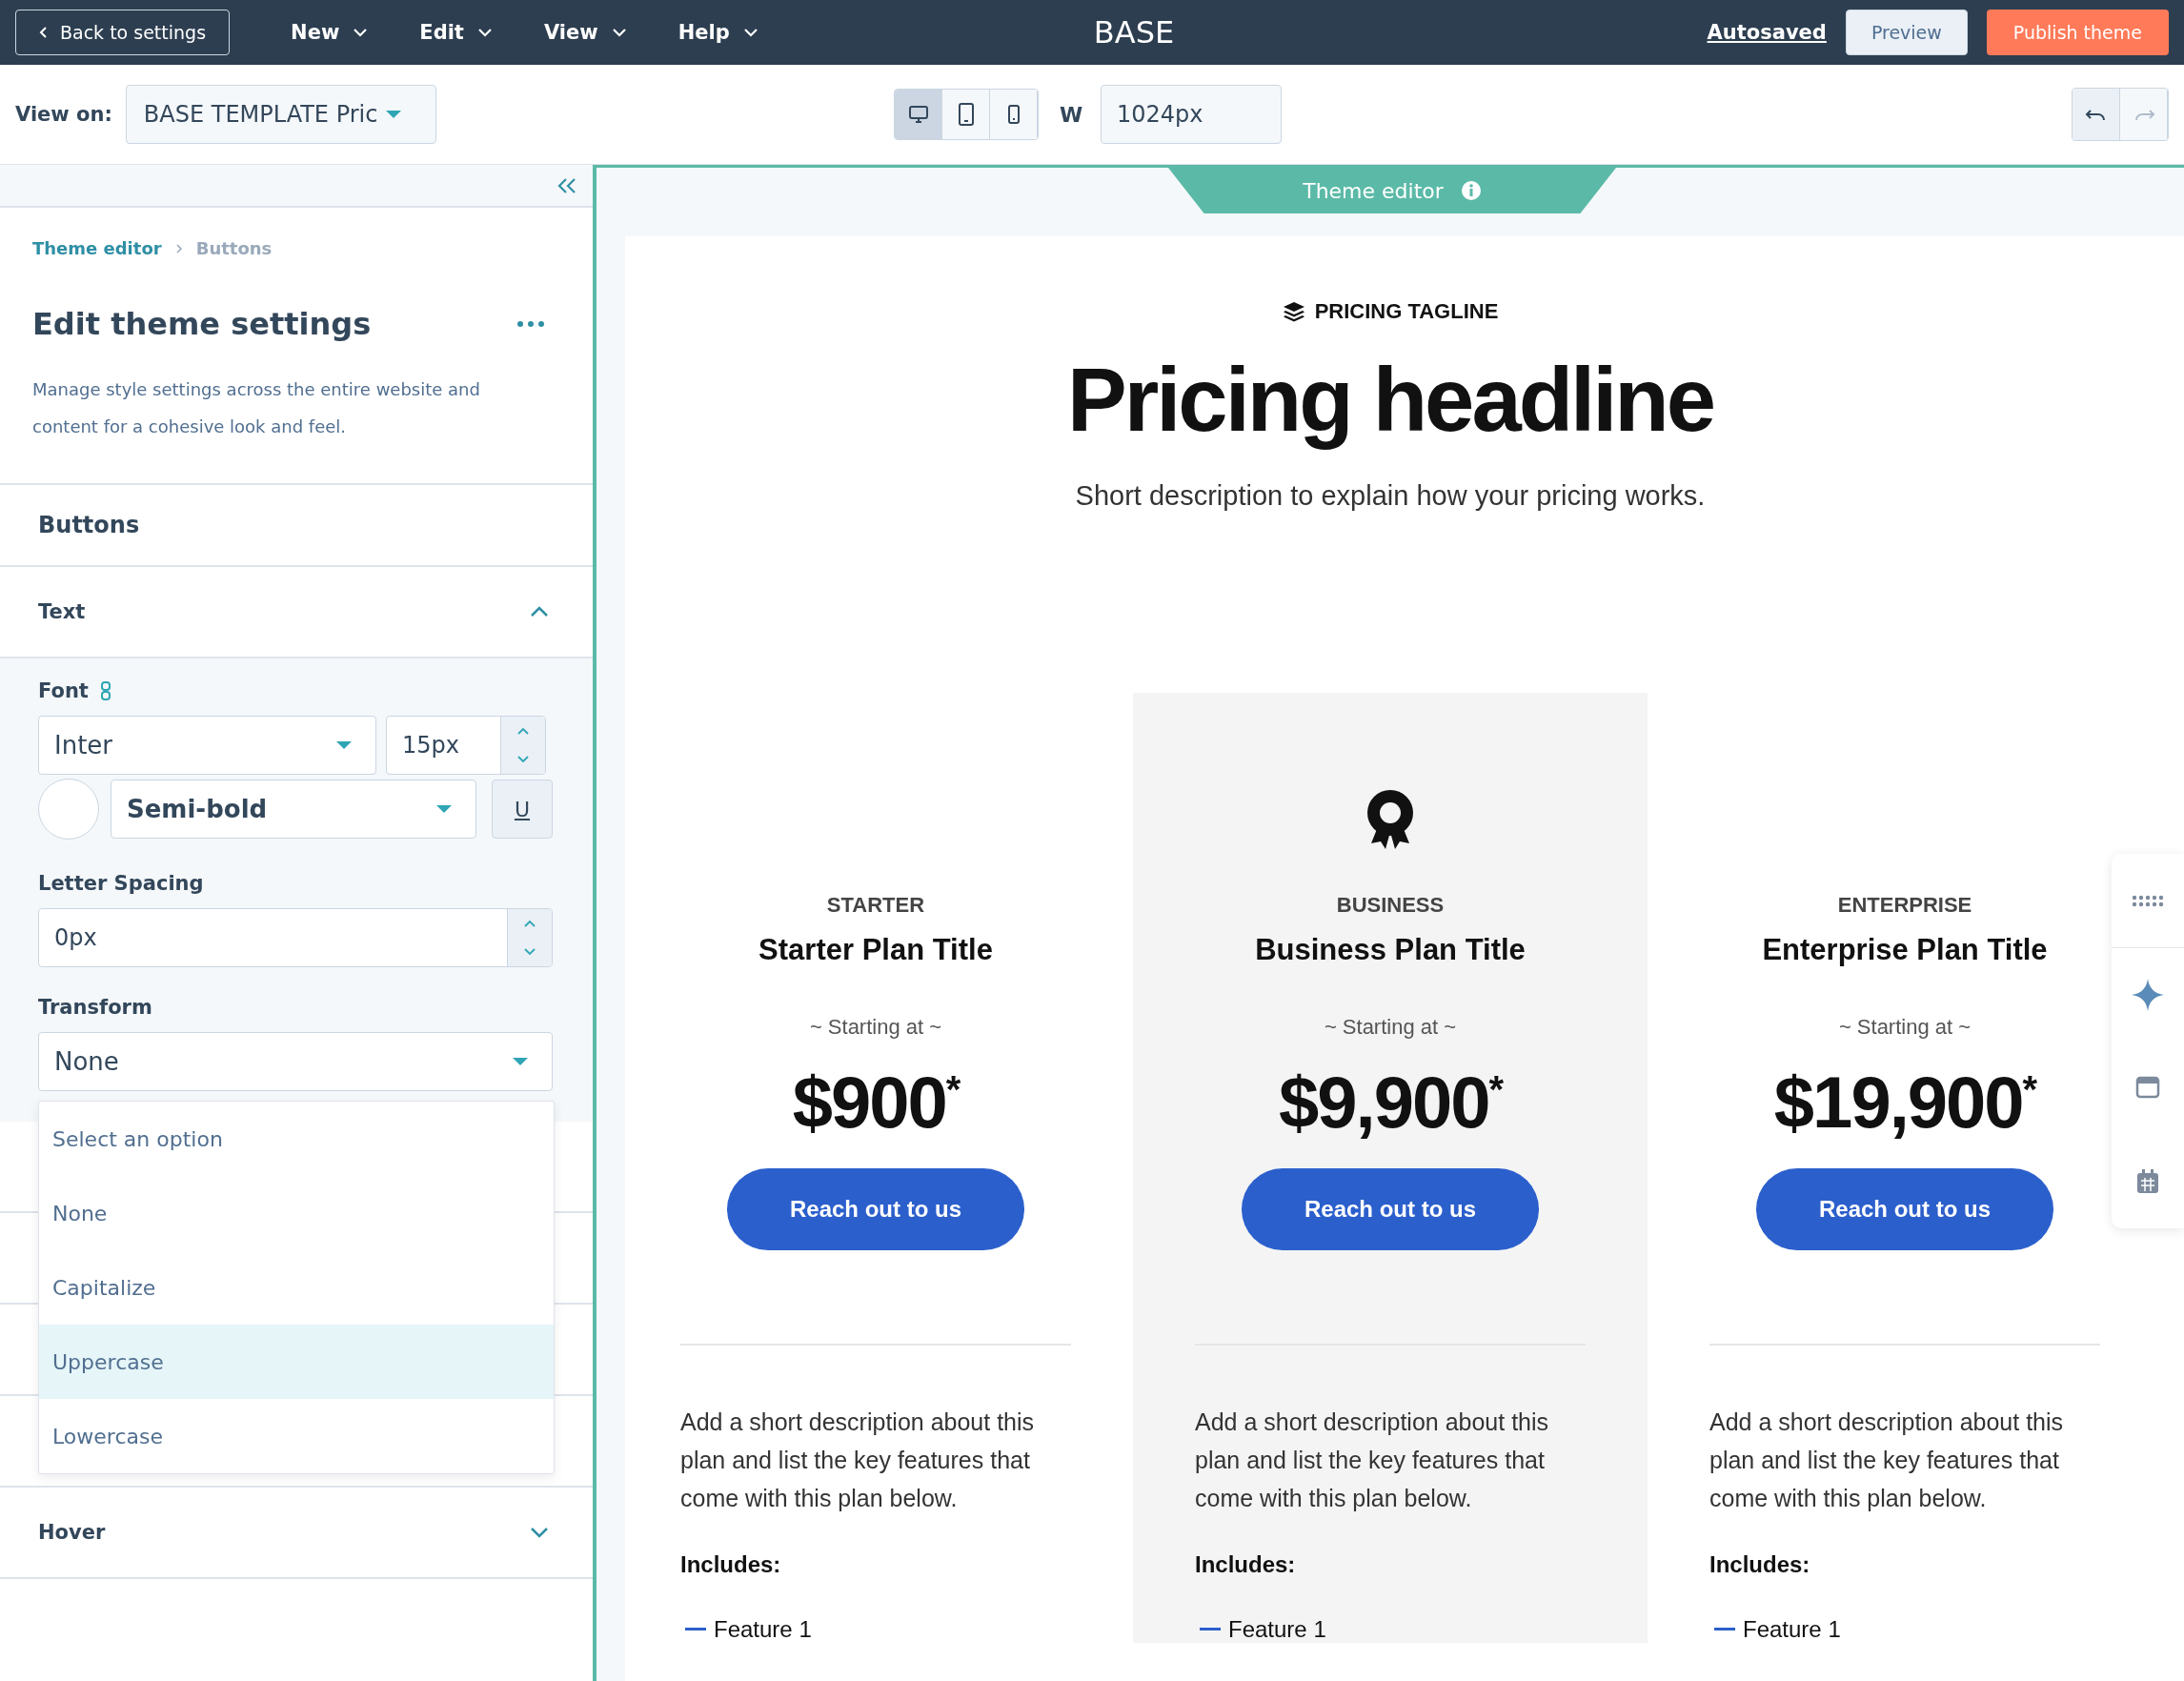 The image size is (2184, 1681). What do you see at coordinates (123, 32) in the screenshot?
I see `back-button: Back to settings` at bounding box center [123, 32].